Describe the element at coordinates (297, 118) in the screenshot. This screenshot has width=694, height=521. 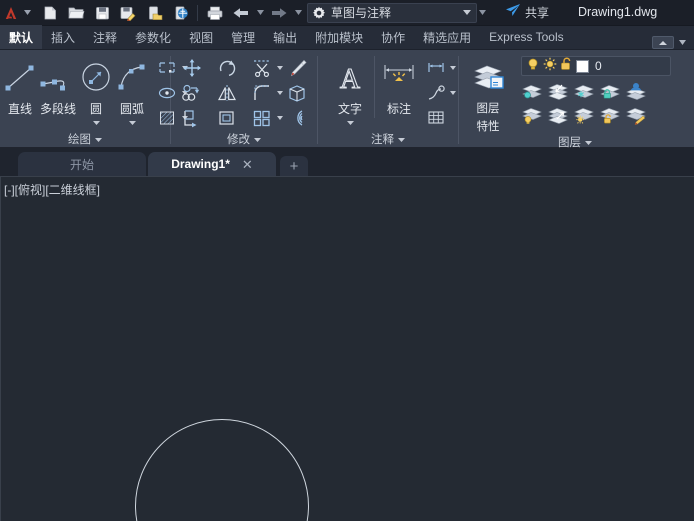
I see `arc-array-button` at that location.